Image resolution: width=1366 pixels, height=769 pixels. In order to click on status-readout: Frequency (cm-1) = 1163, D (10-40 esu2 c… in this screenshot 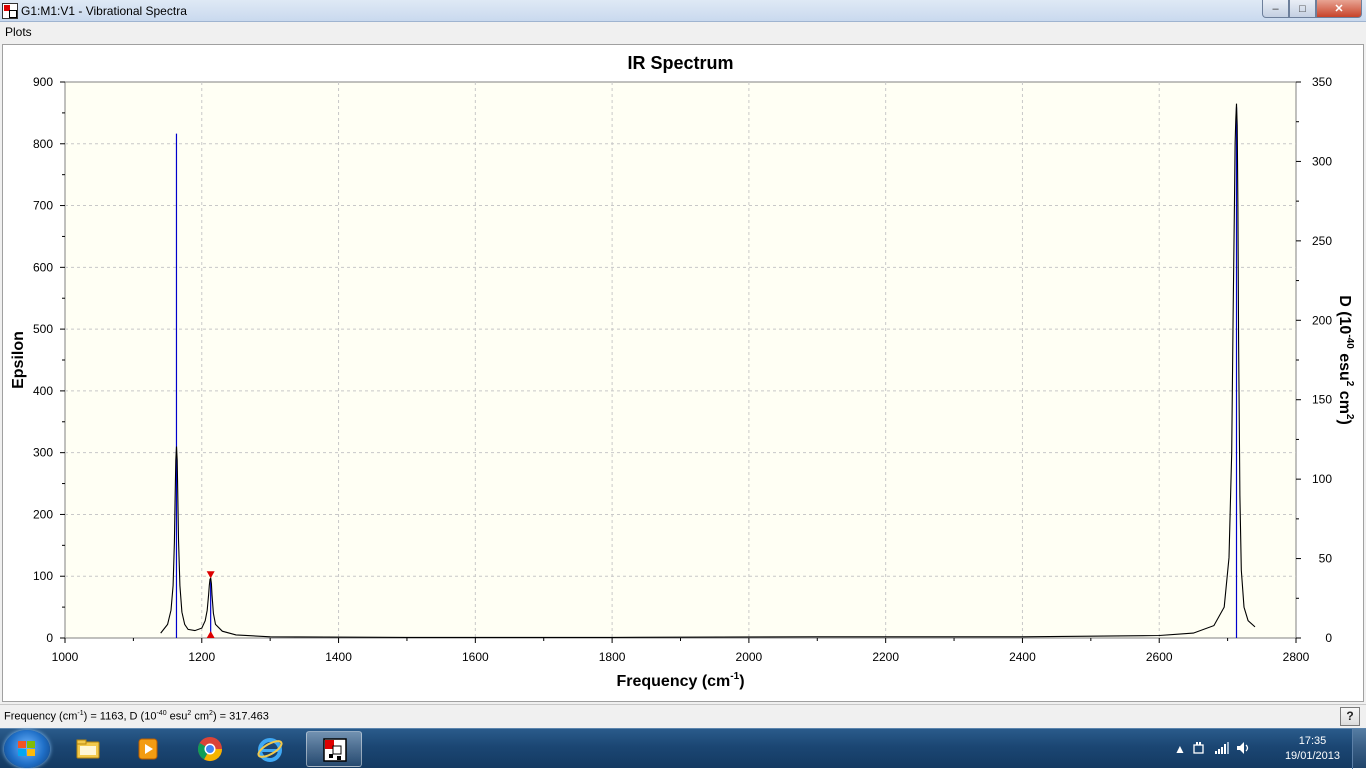, I will do `click(136, 716)`.